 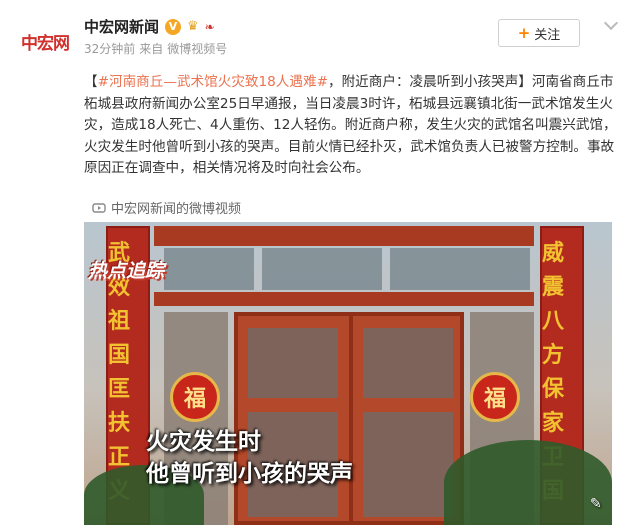 I want to click on post-time: 32分钟前, so click(x=110, y=49).